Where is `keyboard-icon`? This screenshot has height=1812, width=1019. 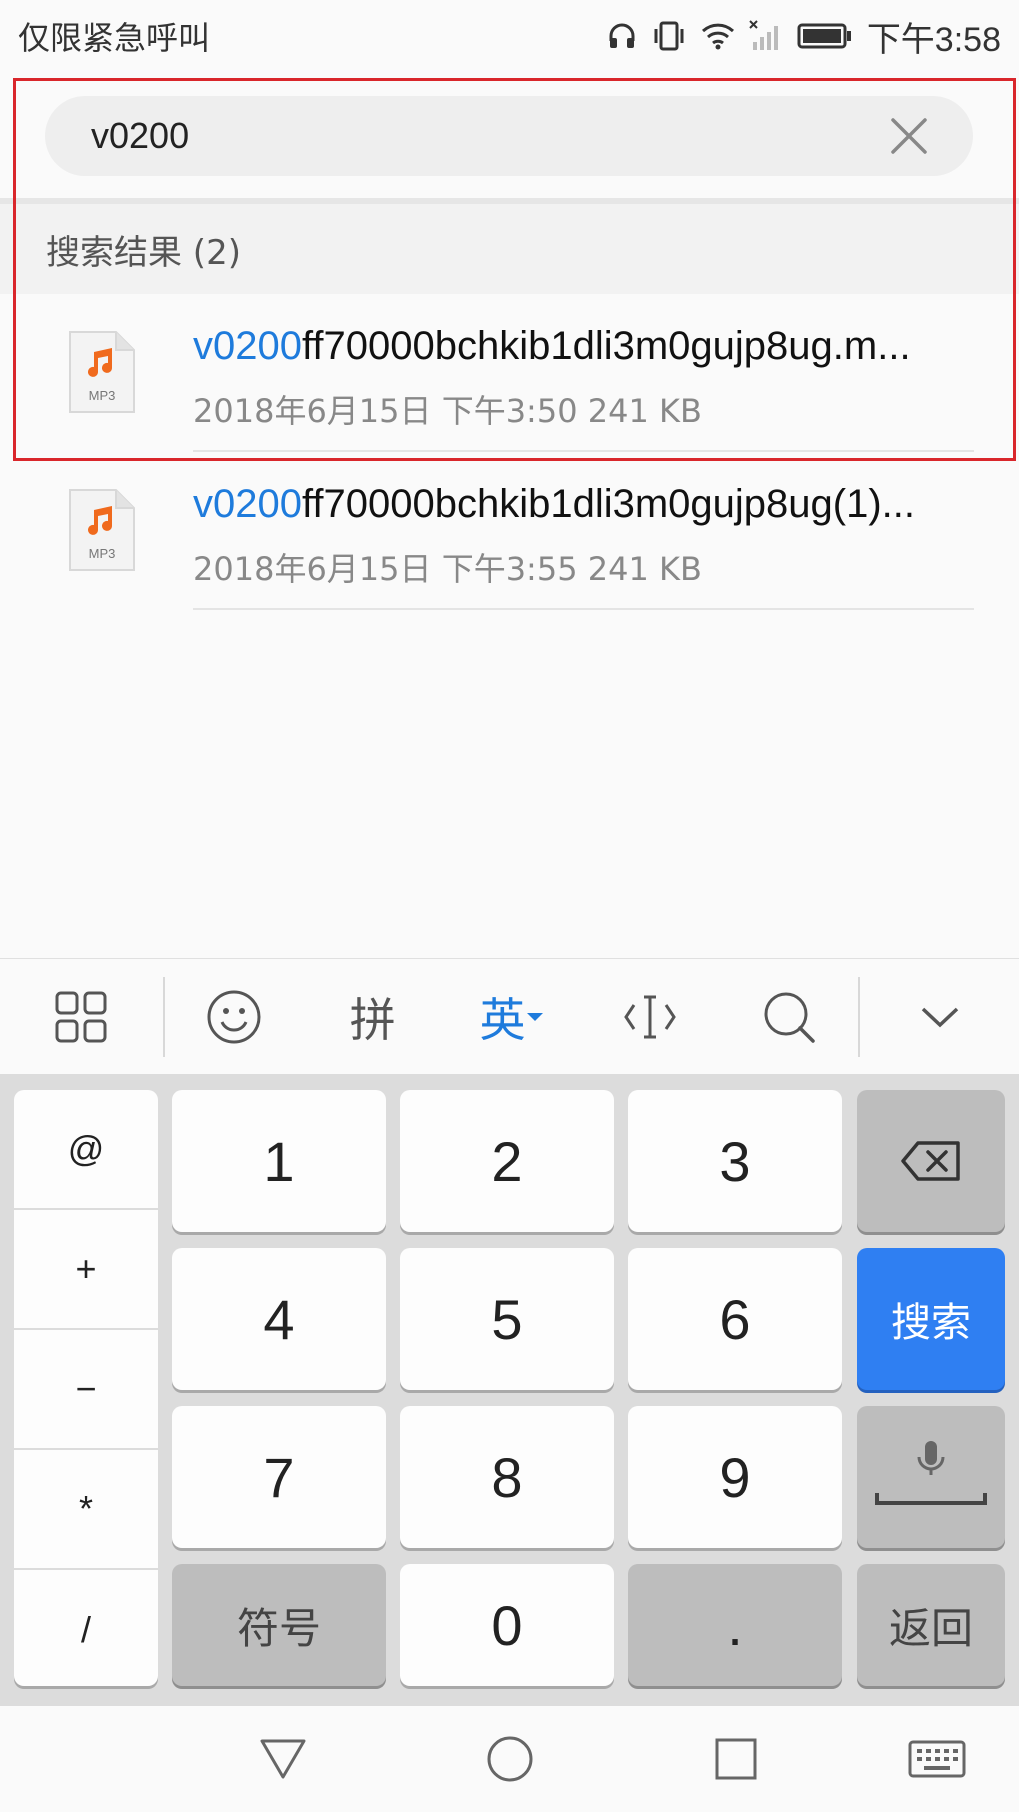
keyboard-icon is located at coordinates (937, 1759).